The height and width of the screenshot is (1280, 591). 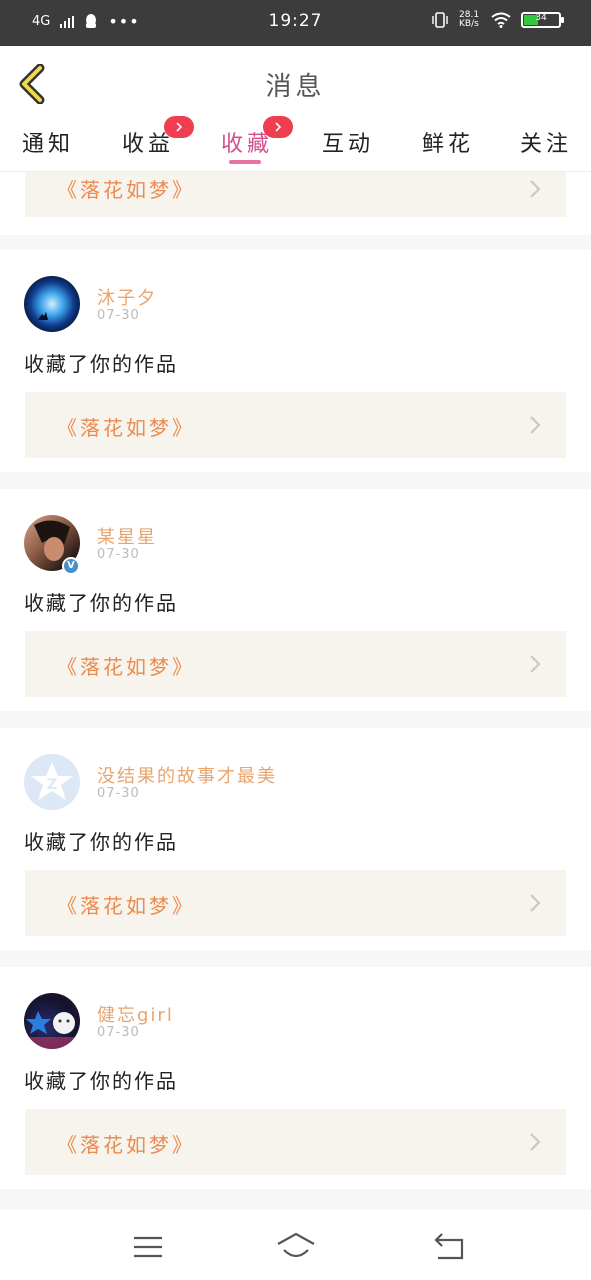 What do you see at coordinates (546, 142) in the screenshot?
I see `tab-follow: 关注` at bounding box center [546, 142].